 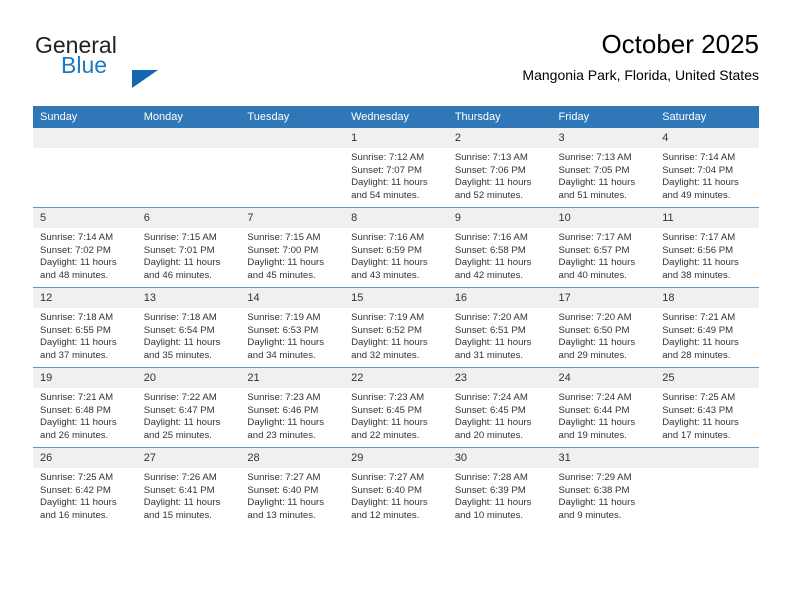 I want to click on weekday-header-tuesday: Tuesday, so click(x=292, y=117).